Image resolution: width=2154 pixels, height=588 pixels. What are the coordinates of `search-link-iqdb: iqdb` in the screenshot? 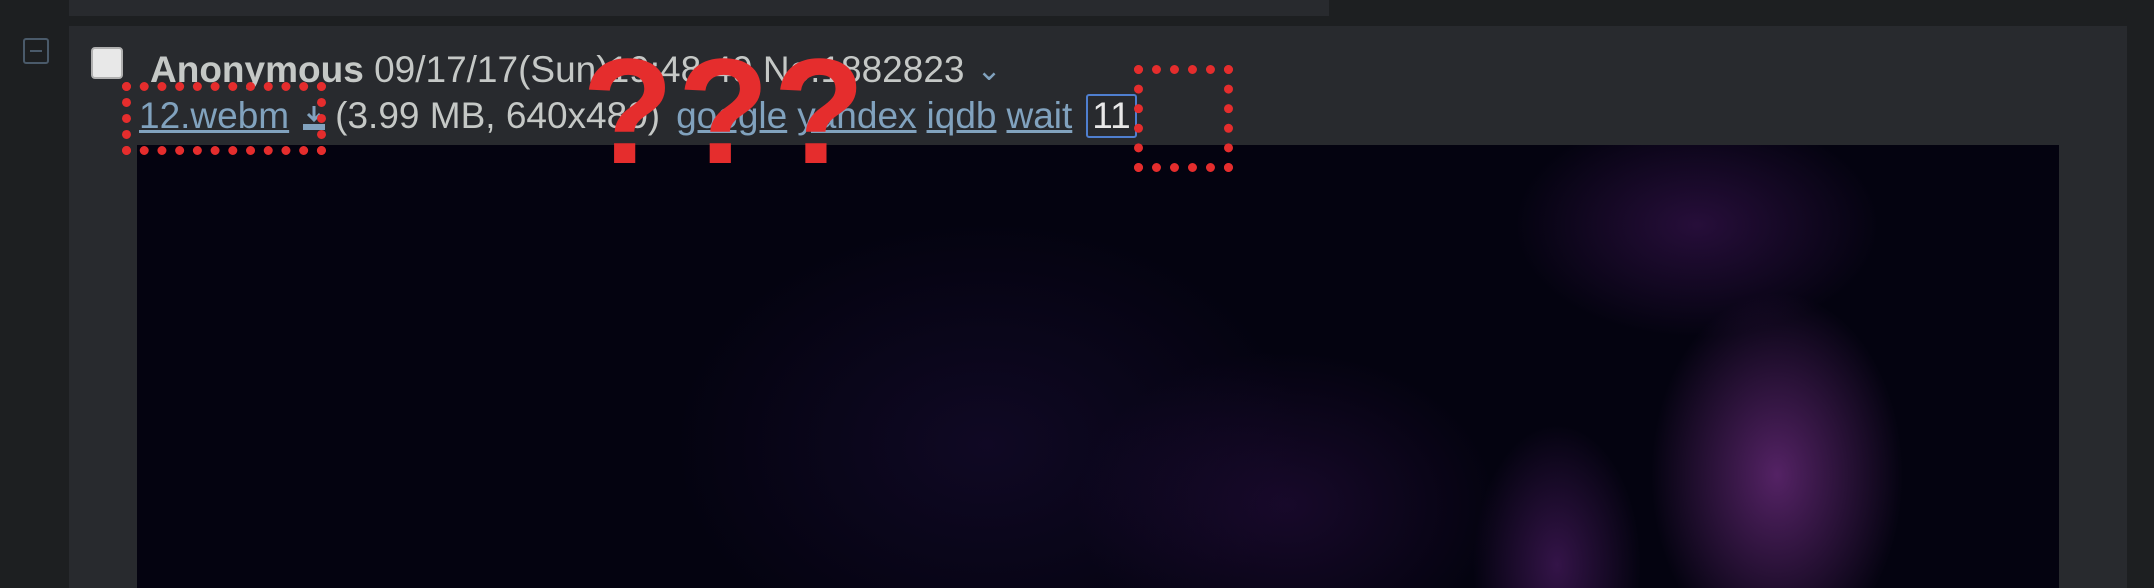 It's located at (962, 115).